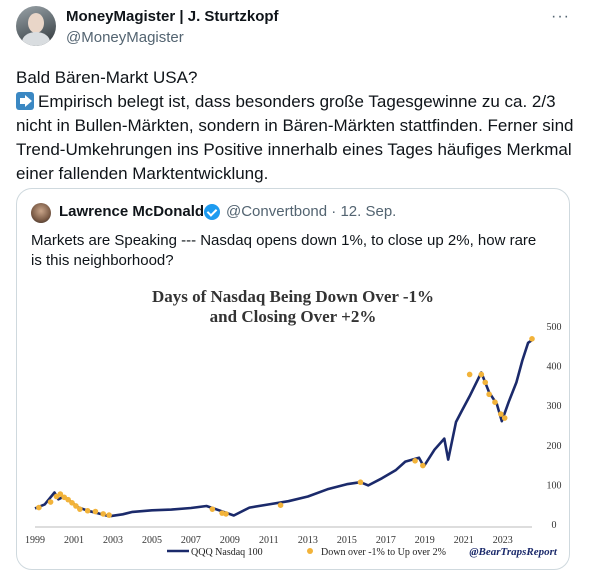  Describe the element at coordinates (554, 327) in the screenshot. I see `y-tick-label: 500` at that location.